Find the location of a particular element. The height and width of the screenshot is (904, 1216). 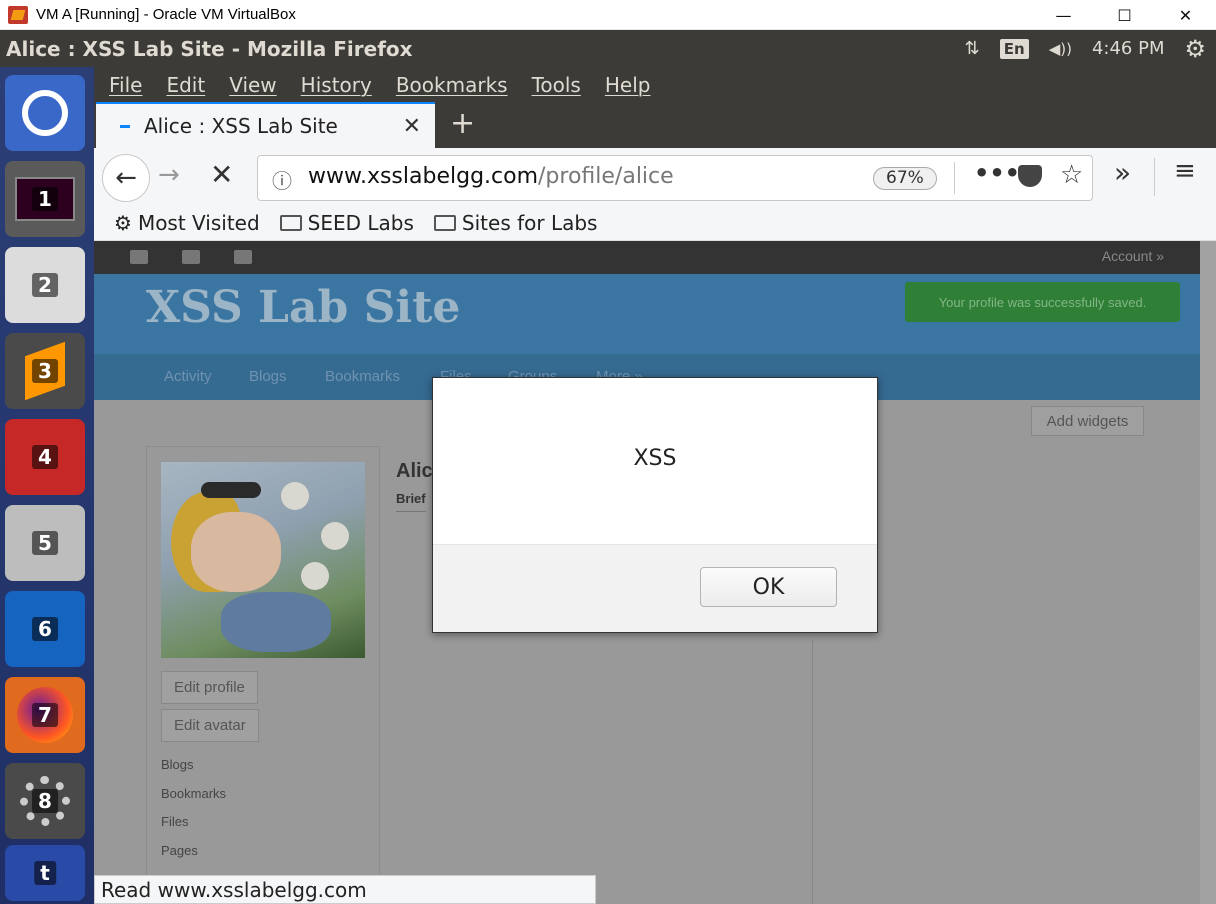

back-button: ← is located at coordinates (126, 178).